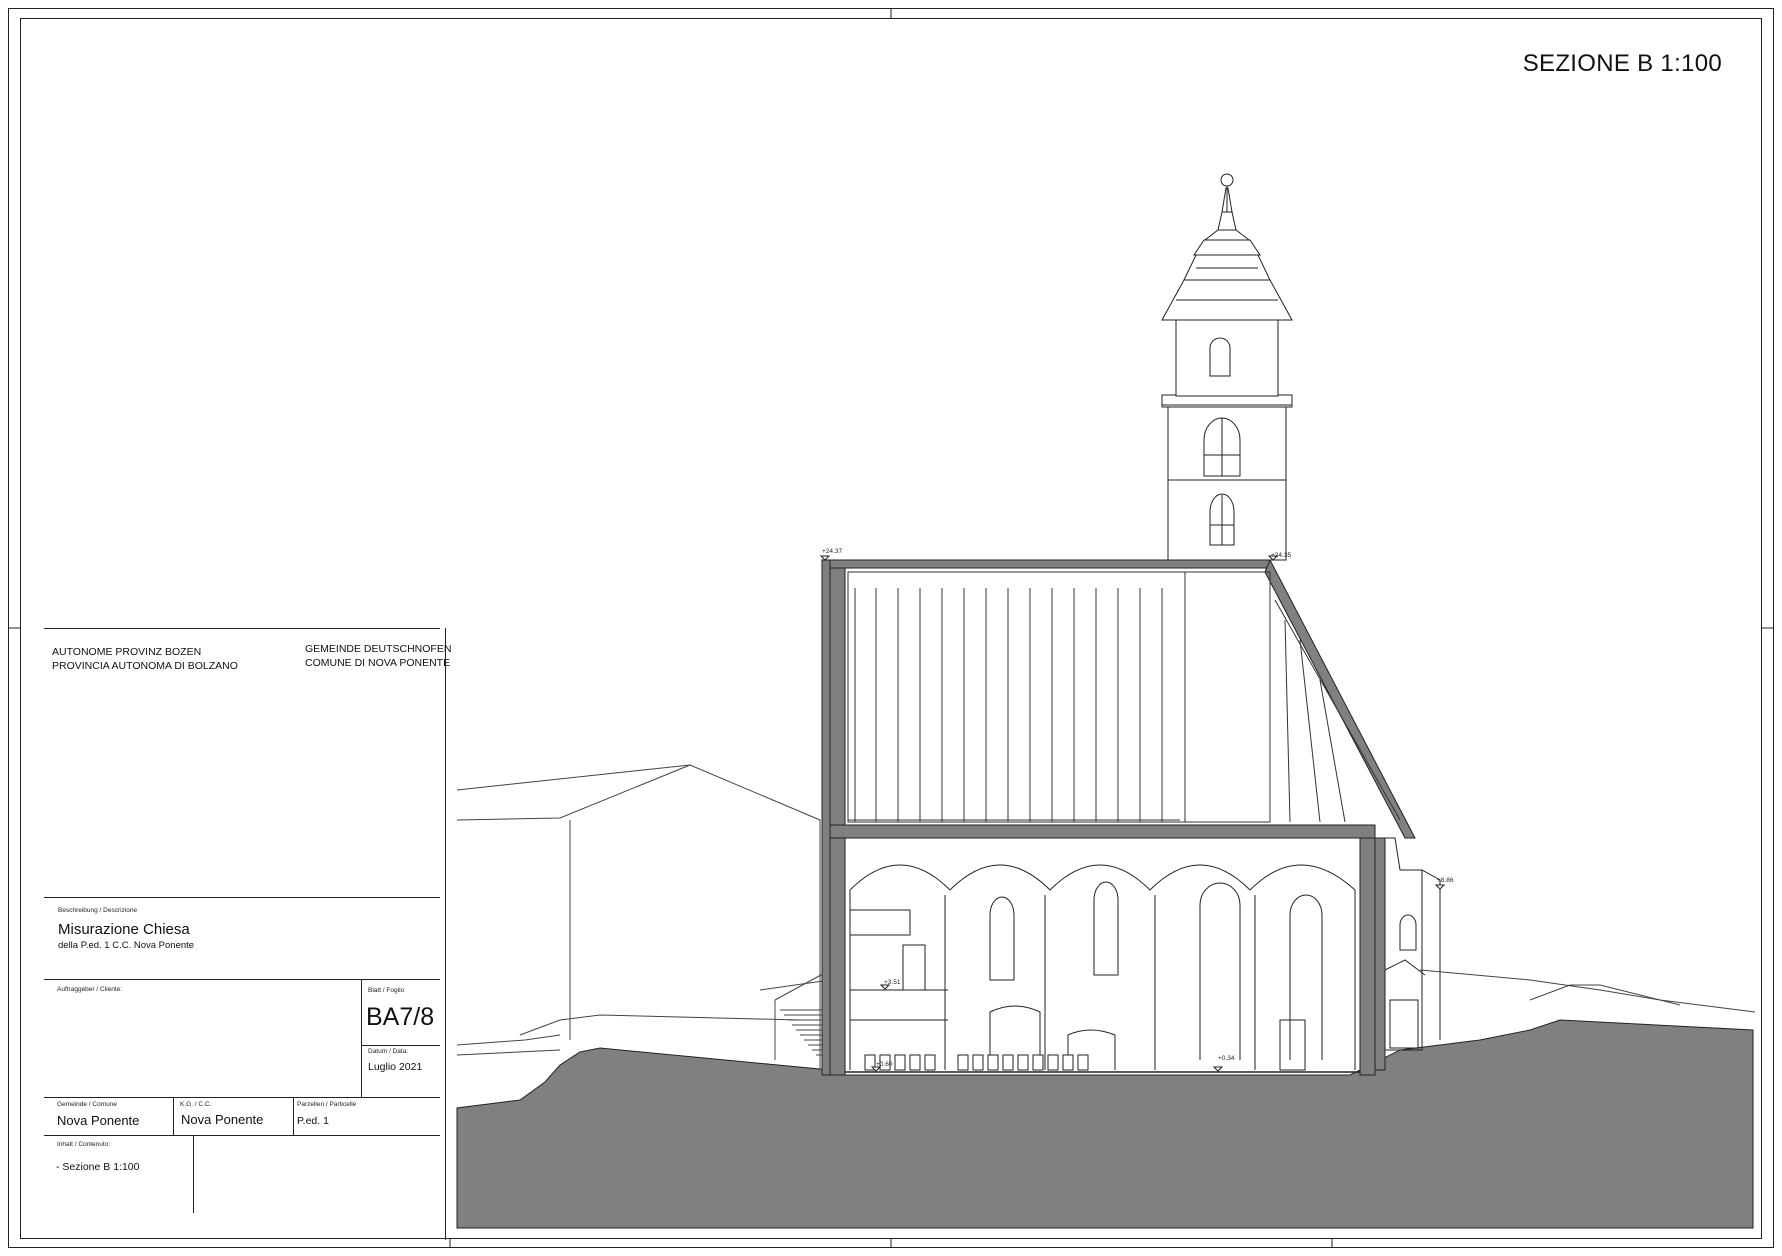 This screenshot has width=1782, height=1256. Describe the element at coordinates (196, 1104) in the screenshot. I see `kg-label: K.G. / C.C.` at that location.